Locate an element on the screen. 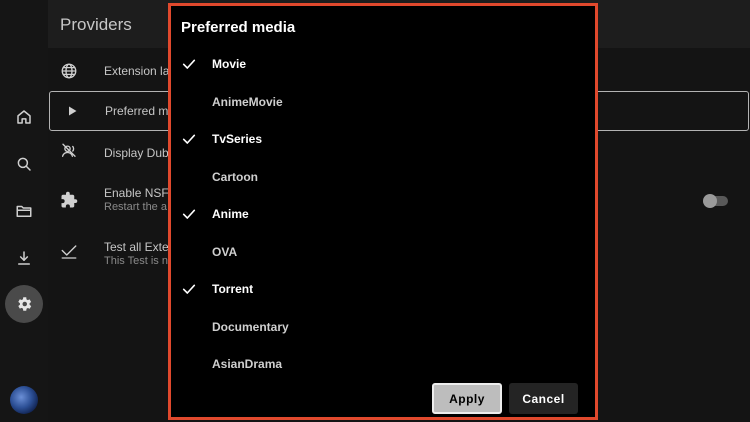 This screenshot has width=750, height=422. page-title: Providers is located at coordinates (96, 24).